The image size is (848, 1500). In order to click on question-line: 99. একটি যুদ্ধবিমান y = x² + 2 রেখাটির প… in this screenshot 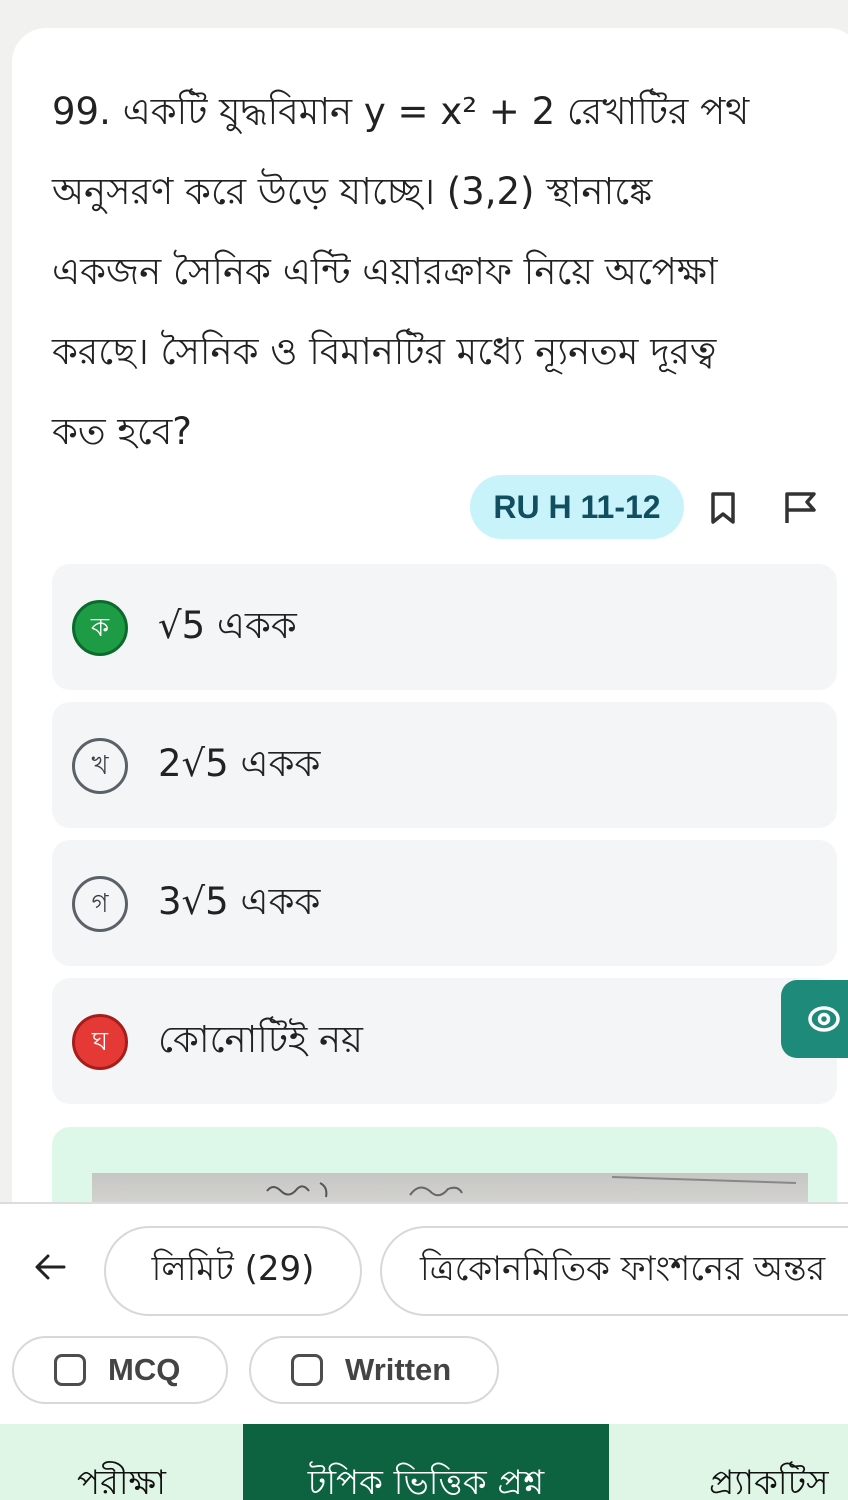, I will do `click(401, 111)`.